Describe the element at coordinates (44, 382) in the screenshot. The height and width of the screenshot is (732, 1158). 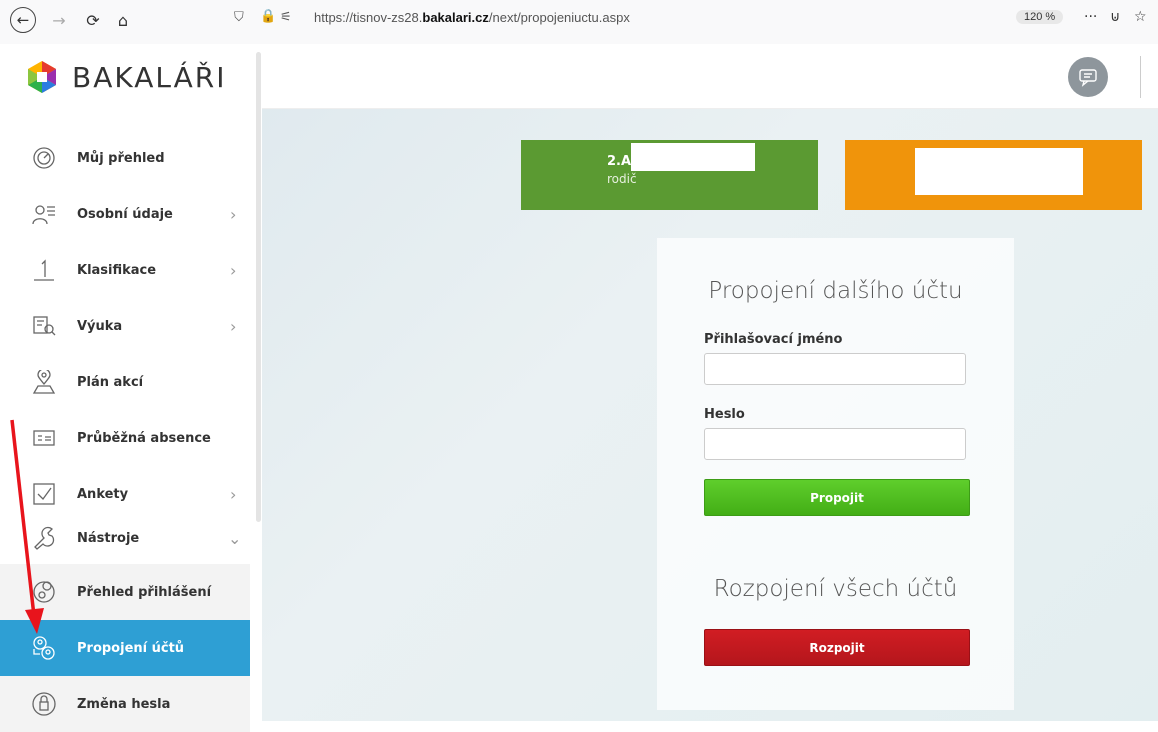
I see `location-person-icon` at that location.